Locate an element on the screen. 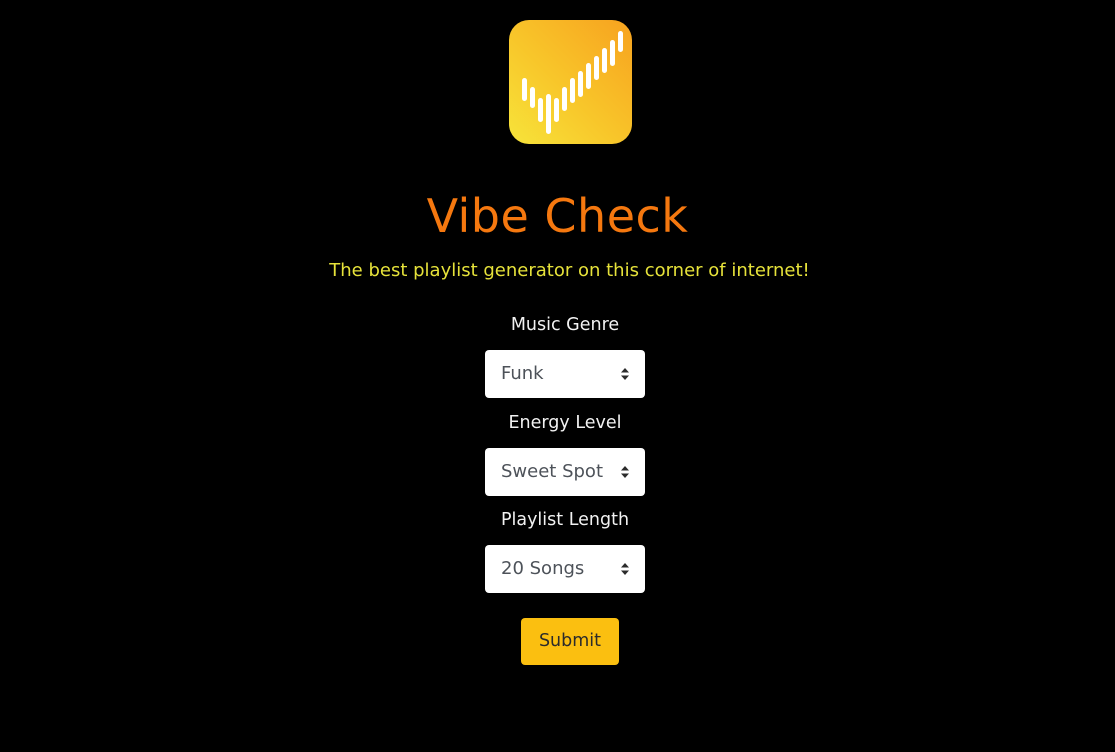 This screenshot has width=1115, height=752. vibe-check-logo-icon is located at coordinates (570, 82).